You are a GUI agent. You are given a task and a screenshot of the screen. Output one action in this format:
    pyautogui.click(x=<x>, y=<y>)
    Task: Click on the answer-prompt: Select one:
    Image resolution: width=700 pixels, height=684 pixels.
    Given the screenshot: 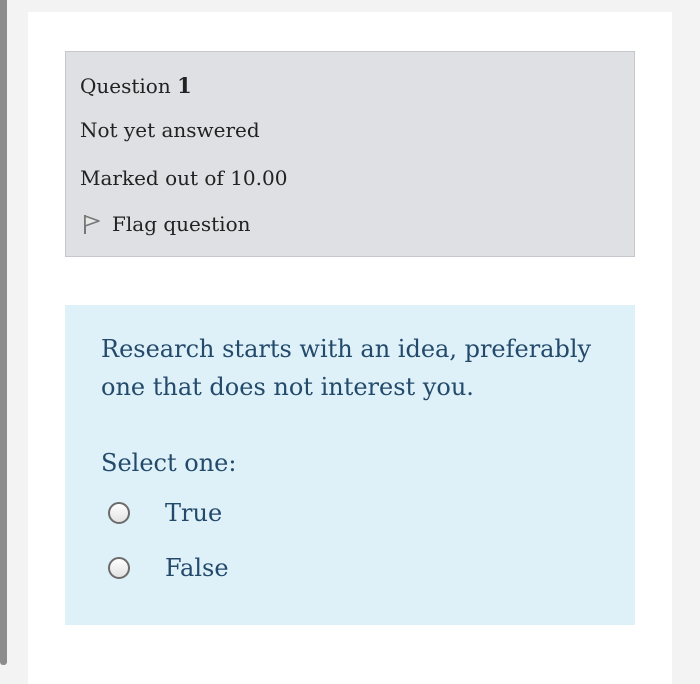 What is the action you would take?
    pyautogui.click(x=169, y=463)
    